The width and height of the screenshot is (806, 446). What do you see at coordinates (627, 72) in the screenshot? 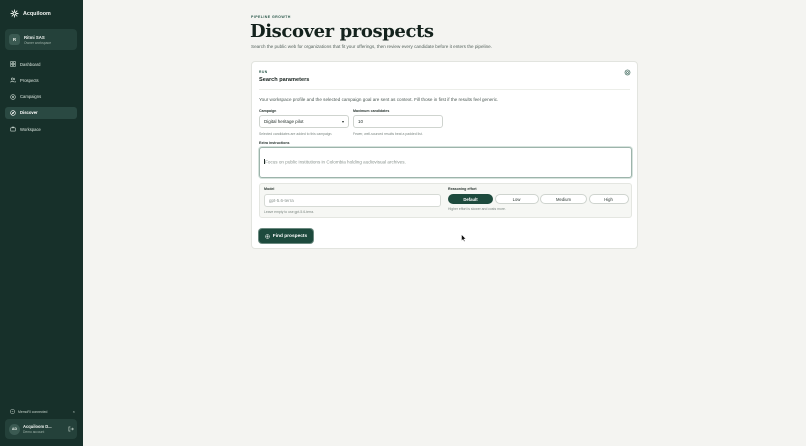
I see `gear-icon` at bounding box center [627, 72].